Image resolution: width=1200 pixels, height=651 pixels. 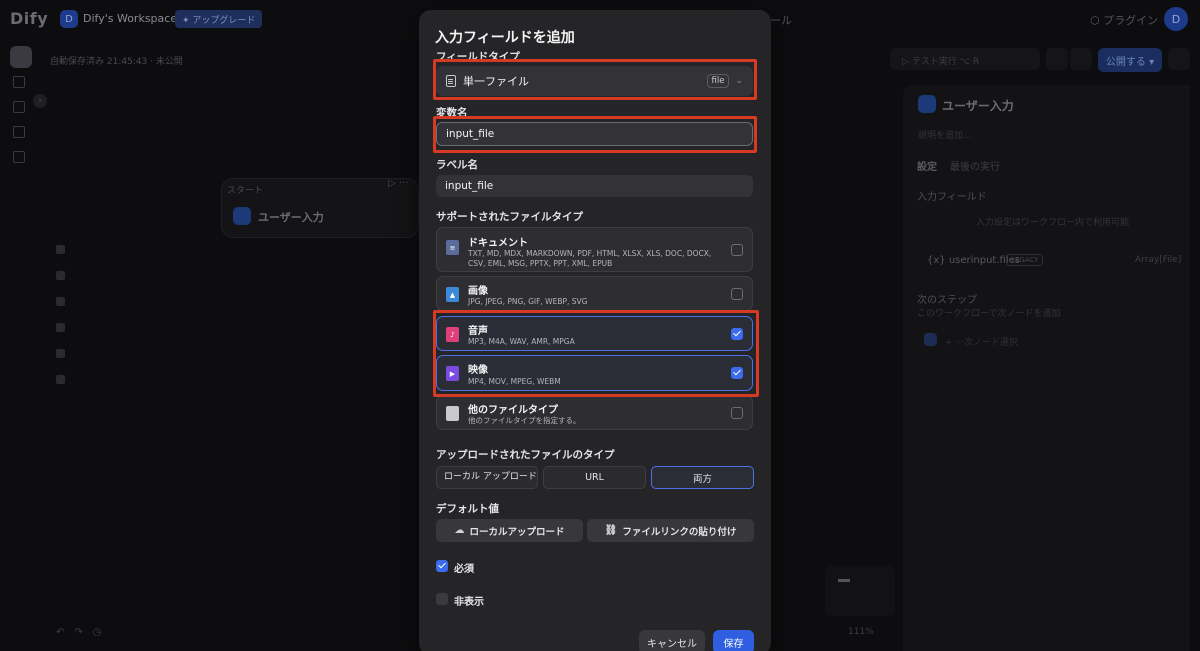 What do you see at coordinates (739, 81) in the screenshot?
I see `chevron-down-icon: ⌄` at bounding box center [739, 81].